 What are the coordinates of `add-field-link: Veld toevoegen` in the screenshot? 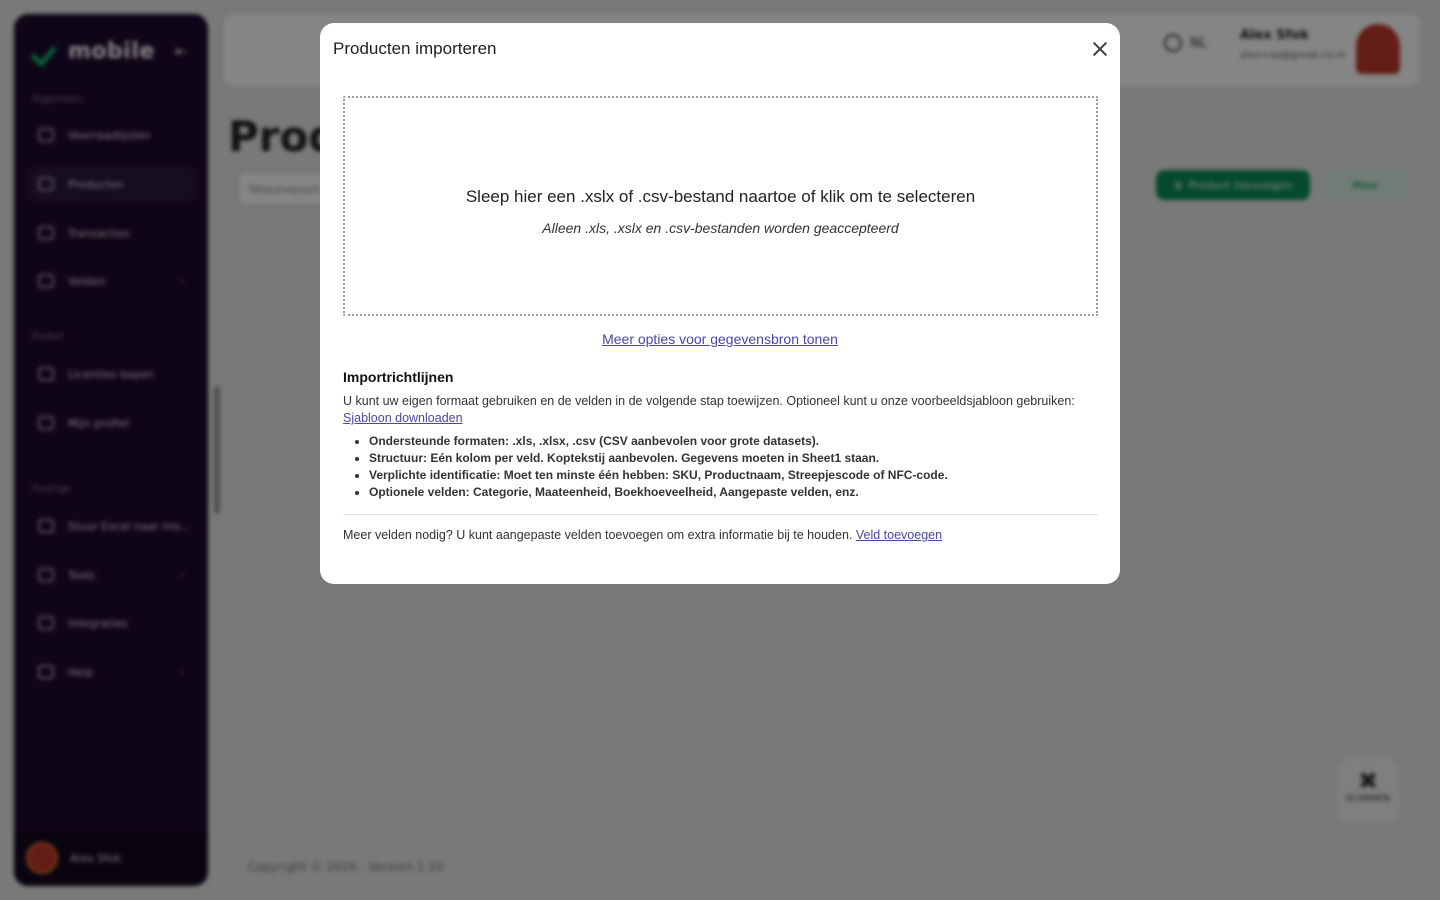 It's located at (899, 535).